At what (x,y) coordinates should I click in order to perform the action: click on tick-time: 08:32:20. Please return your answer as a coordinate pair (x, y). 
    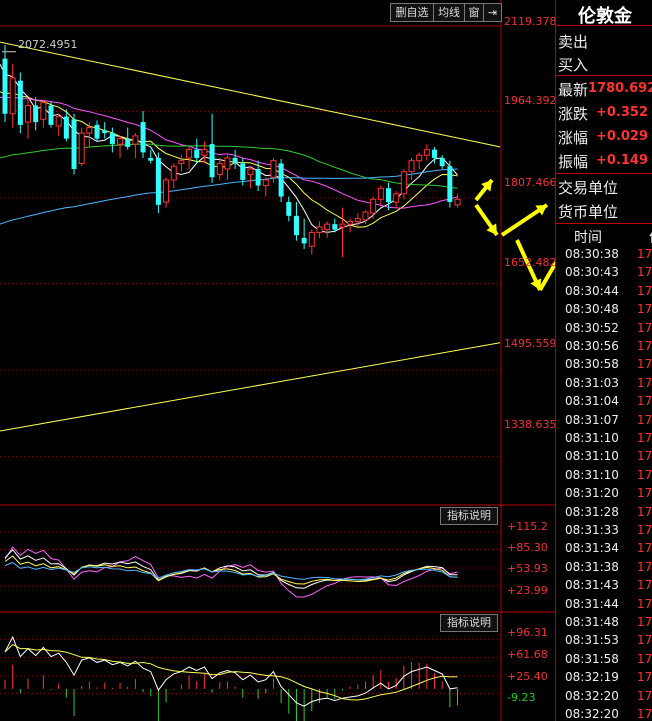
    Looking at the image, I should click on (592, 714).